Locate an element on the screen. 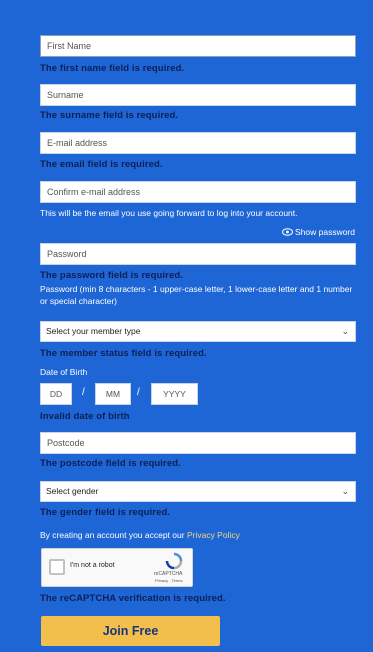 The width and height of the screenshot is (373, 652). postcode-input: Postcode is located at coordinates (198, 443).